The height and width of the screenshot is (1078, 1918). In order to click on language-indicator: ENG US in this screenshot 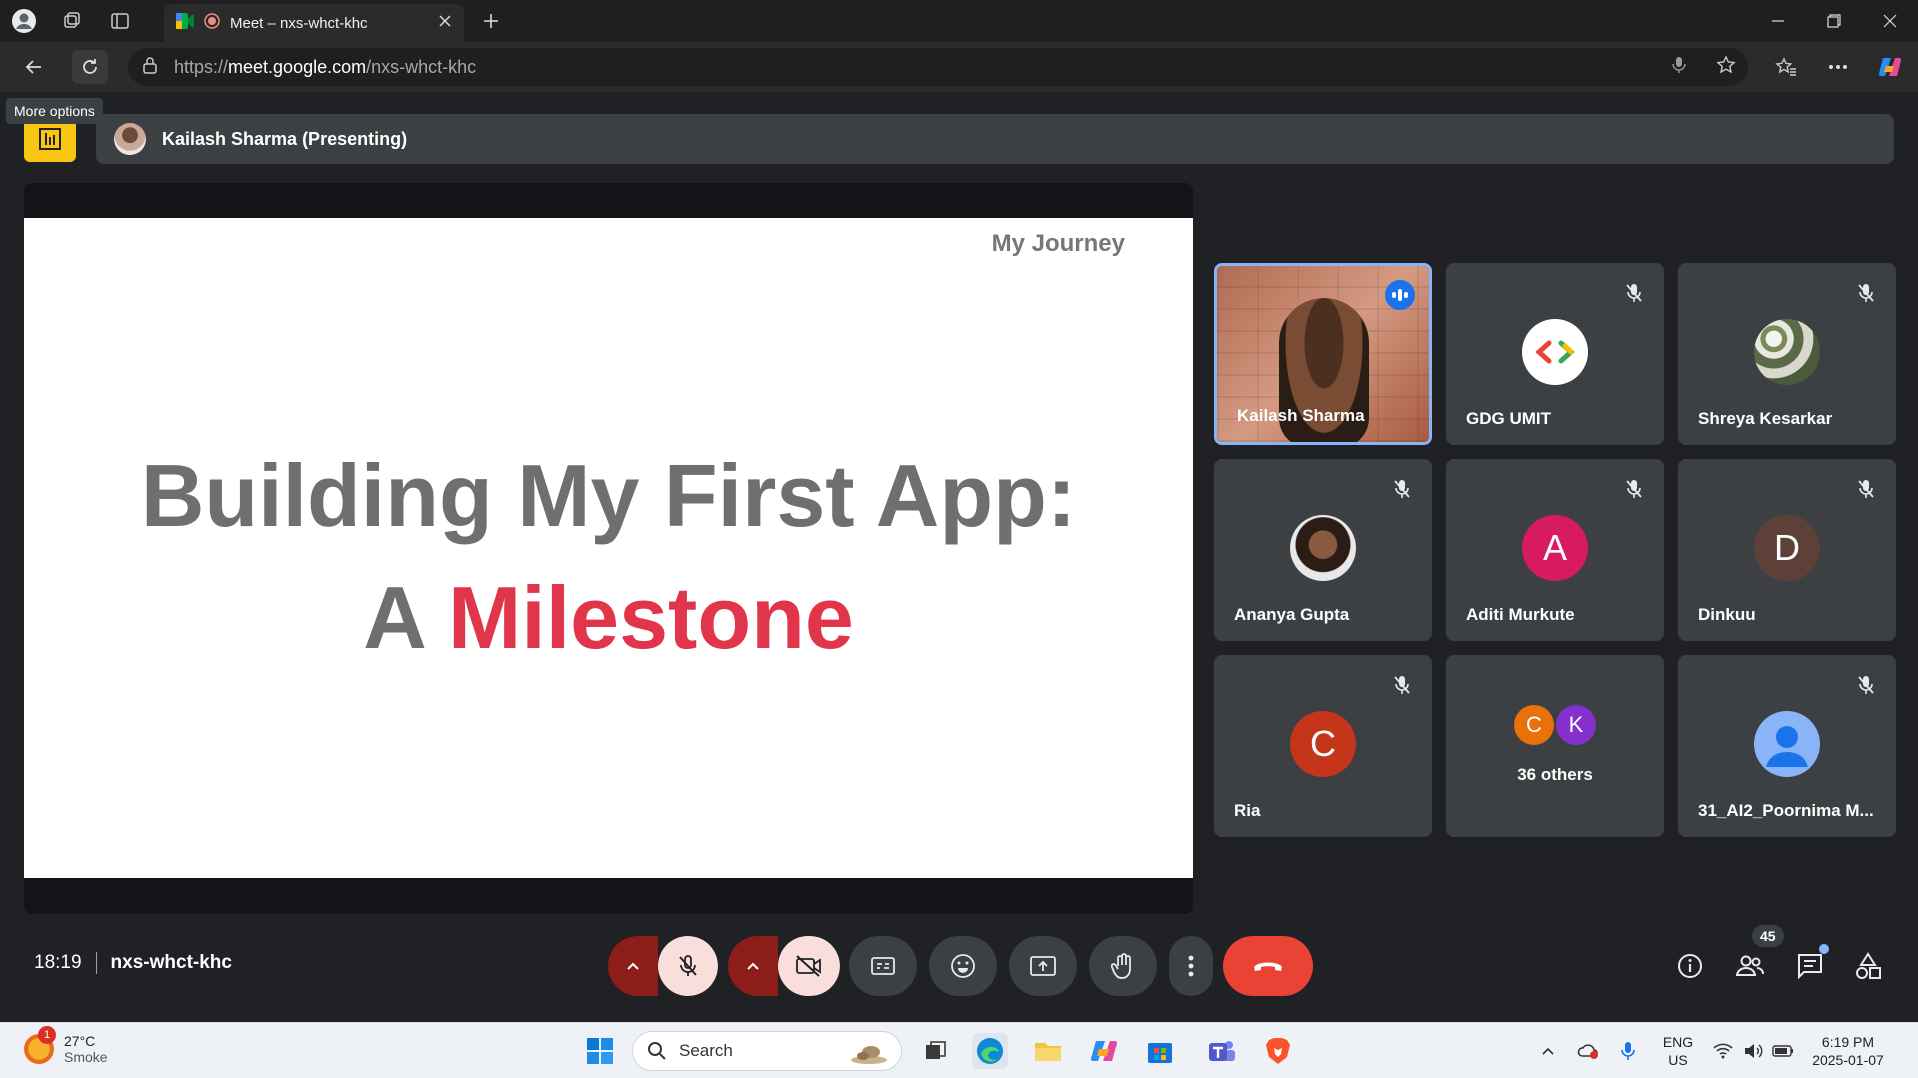, I will do `click(1678, 1051)`.